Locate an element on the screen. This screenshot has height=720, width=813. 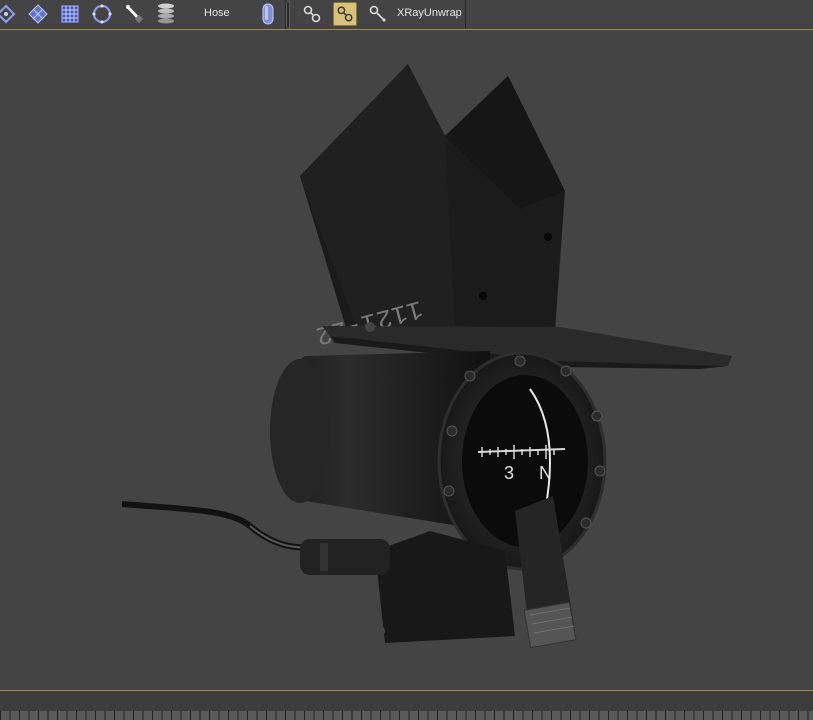
timeline-ruler is located at coordinates (406, 715).